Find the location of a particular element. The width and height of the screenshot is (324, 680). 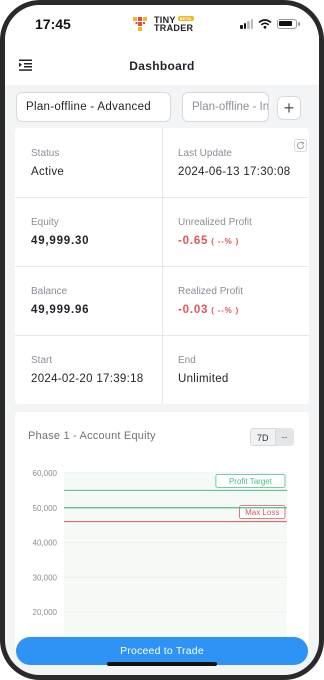

equity-cell: Equity 49,999.30 is located at coordinates (88, 231).